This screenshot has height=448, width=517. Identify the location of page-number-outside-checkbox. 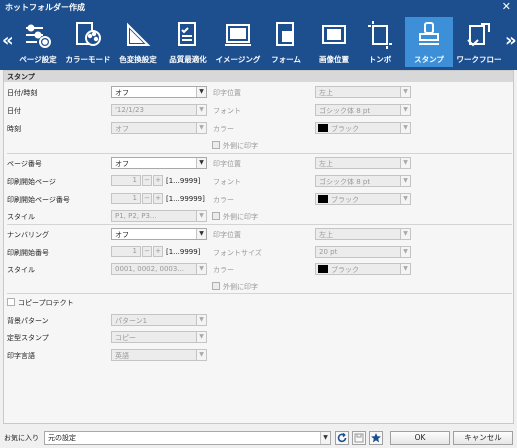
(216, 216).